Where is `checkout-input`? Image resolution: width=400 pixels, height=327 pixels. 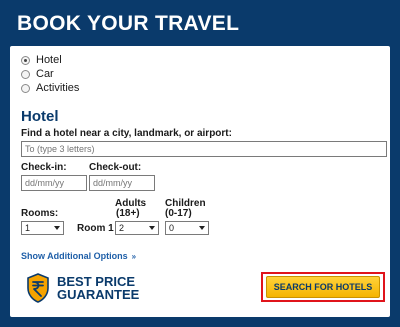 checkout-input is located at coordinates (122, 183).